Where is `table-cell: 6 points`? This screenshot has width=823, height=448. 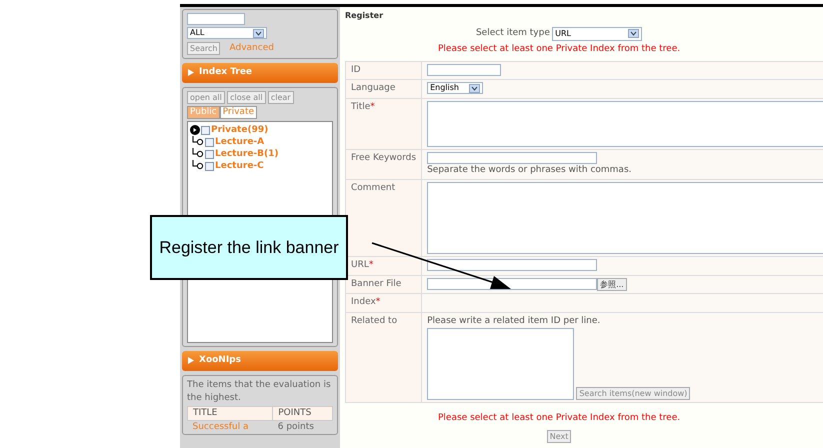 table-cell: 6 points is located at coordinates (302, 427).